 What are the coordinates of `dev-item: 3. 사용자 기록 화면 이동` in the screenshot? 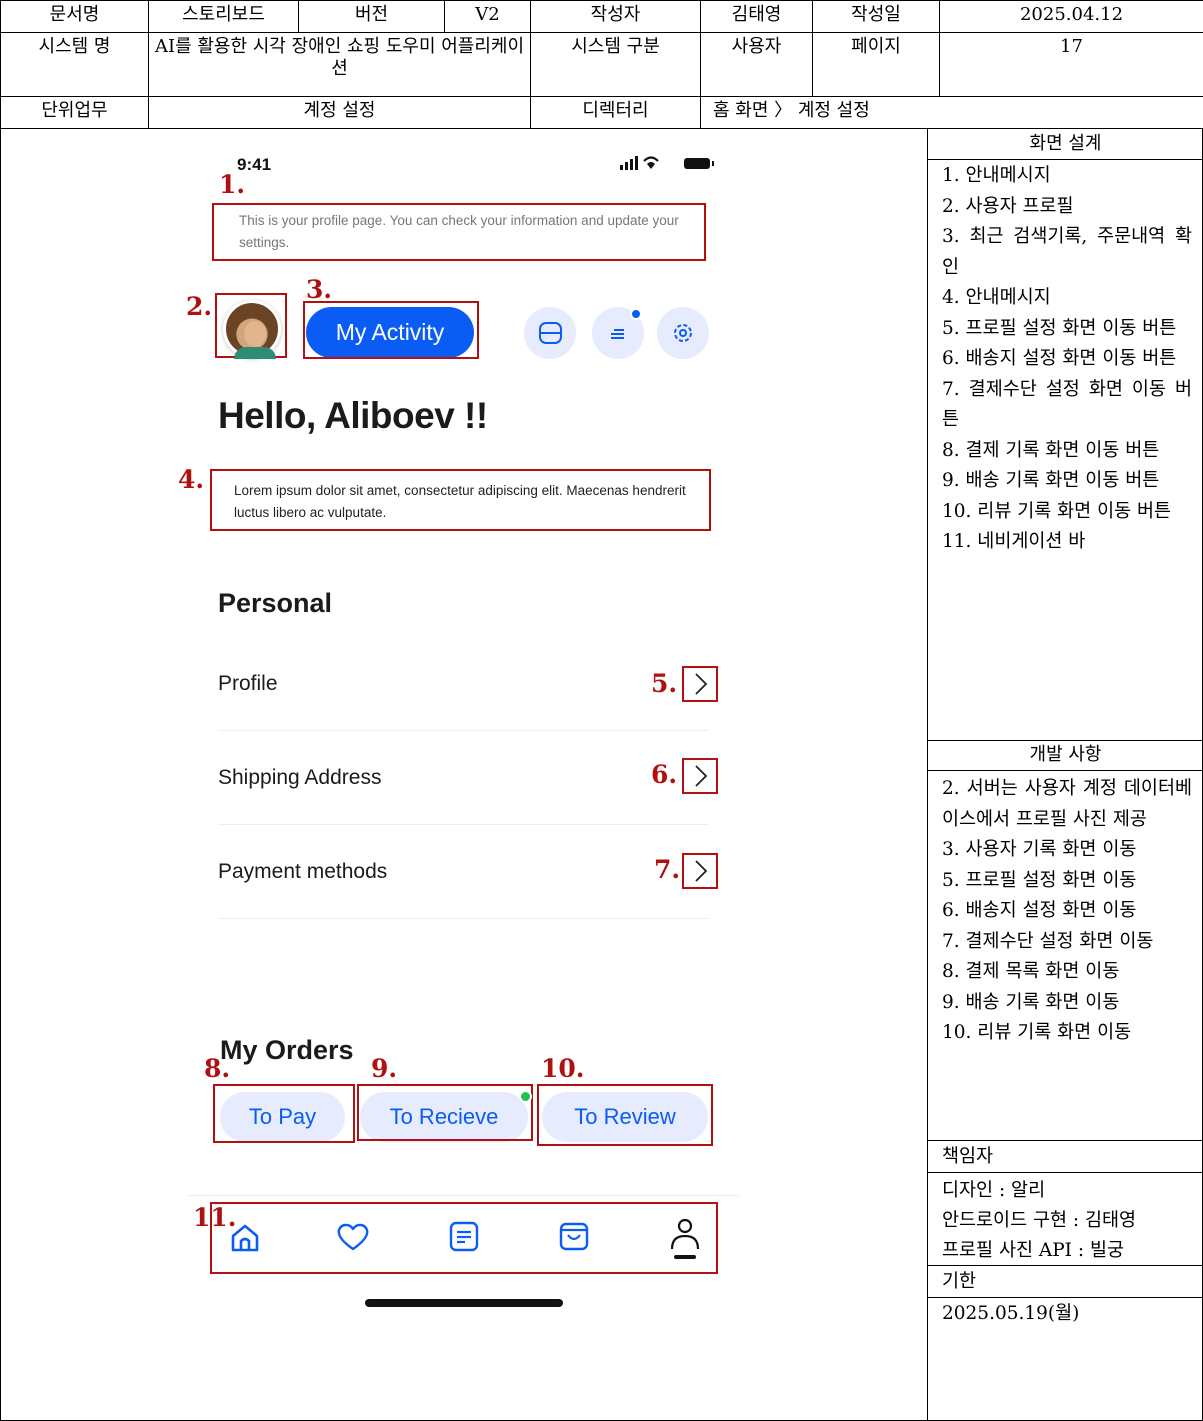 It's located at (1039, 849).